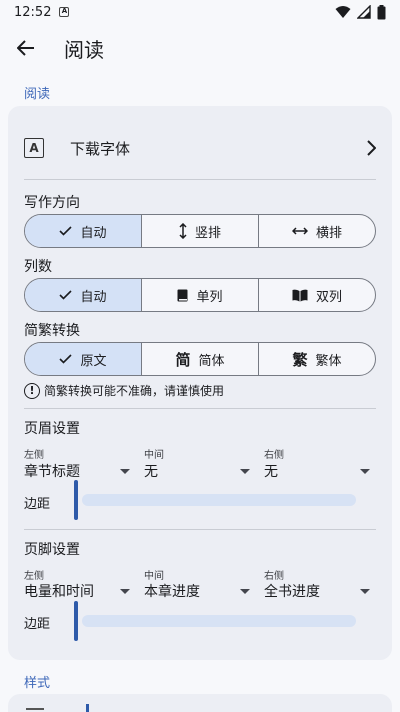 This screenshot has height=712, width=400. What do you see at coordinates (154, 455) in the screenshot?
I see `header-center-label: 中间` at bounding box center [154, 455].